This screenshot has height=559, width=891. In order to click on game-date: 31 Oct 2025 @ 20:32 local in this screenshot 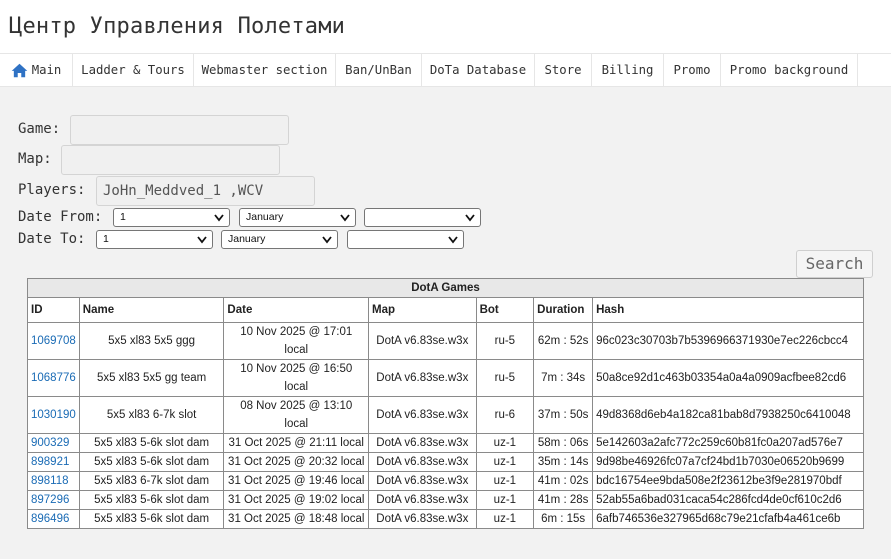, I will do `click(296, 462)`.